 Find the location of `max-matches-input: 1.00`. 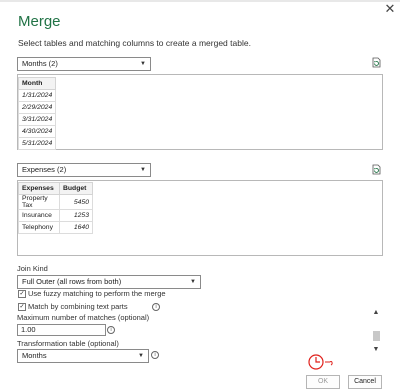

max-matches-input: 1.00 is located at coordinates (61, 330).